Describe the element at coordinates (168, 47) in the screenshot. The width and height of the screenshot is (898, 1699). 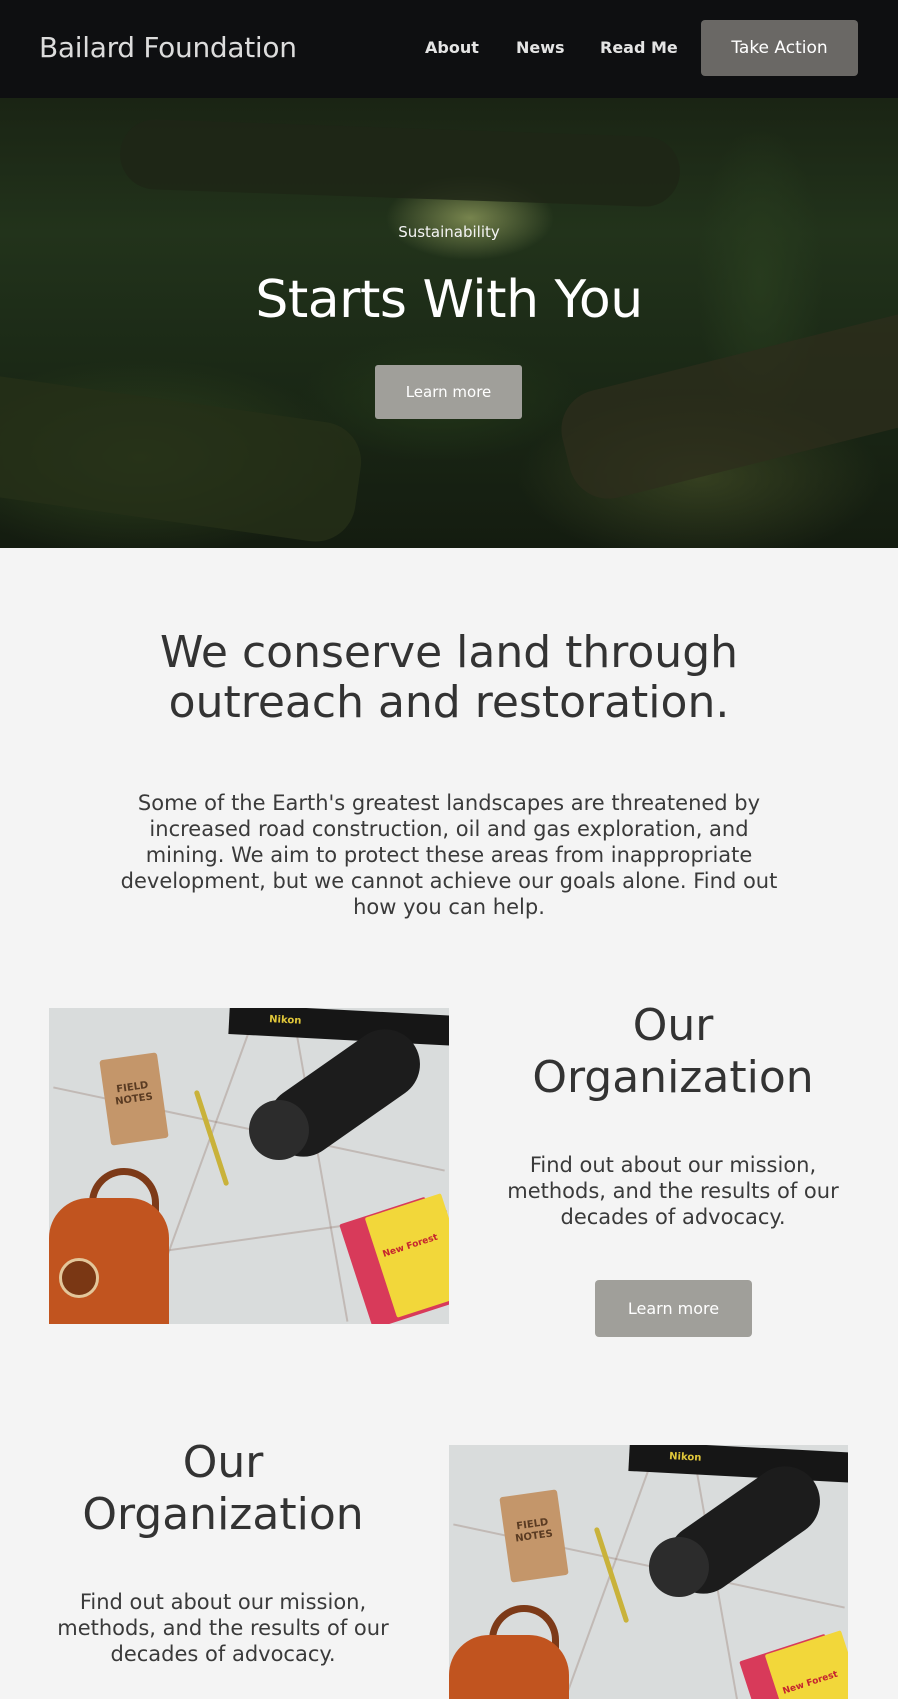
I see `brand-logo: Bailard Foundation` at that location.